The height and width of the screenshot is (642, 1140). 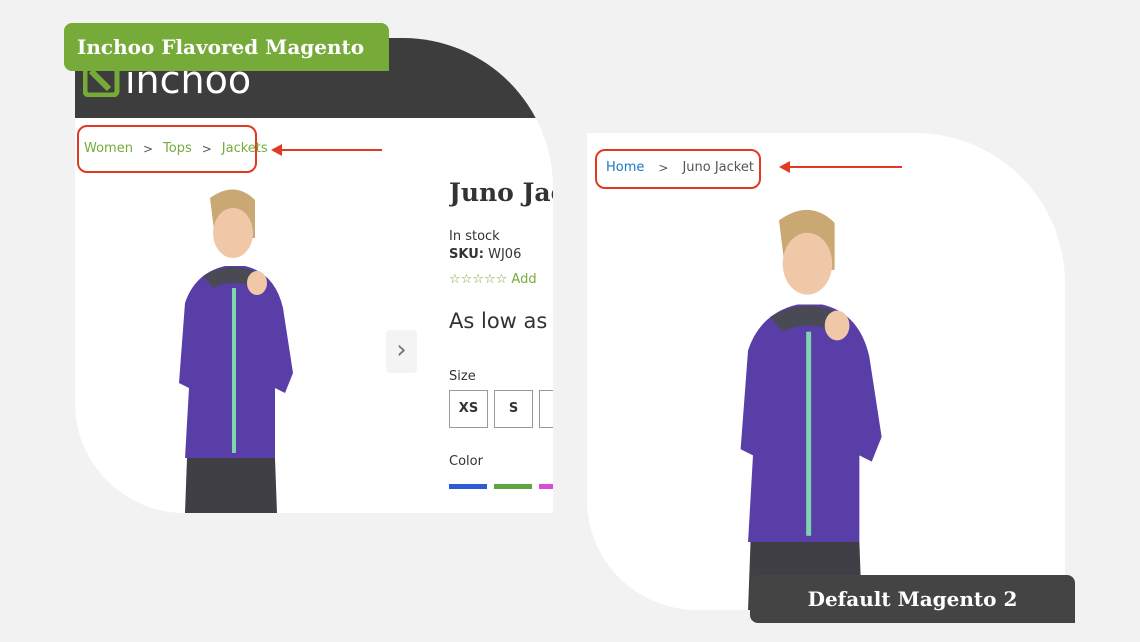 I want to click on product-title: Juno Jac, so click(x=501, y=192).